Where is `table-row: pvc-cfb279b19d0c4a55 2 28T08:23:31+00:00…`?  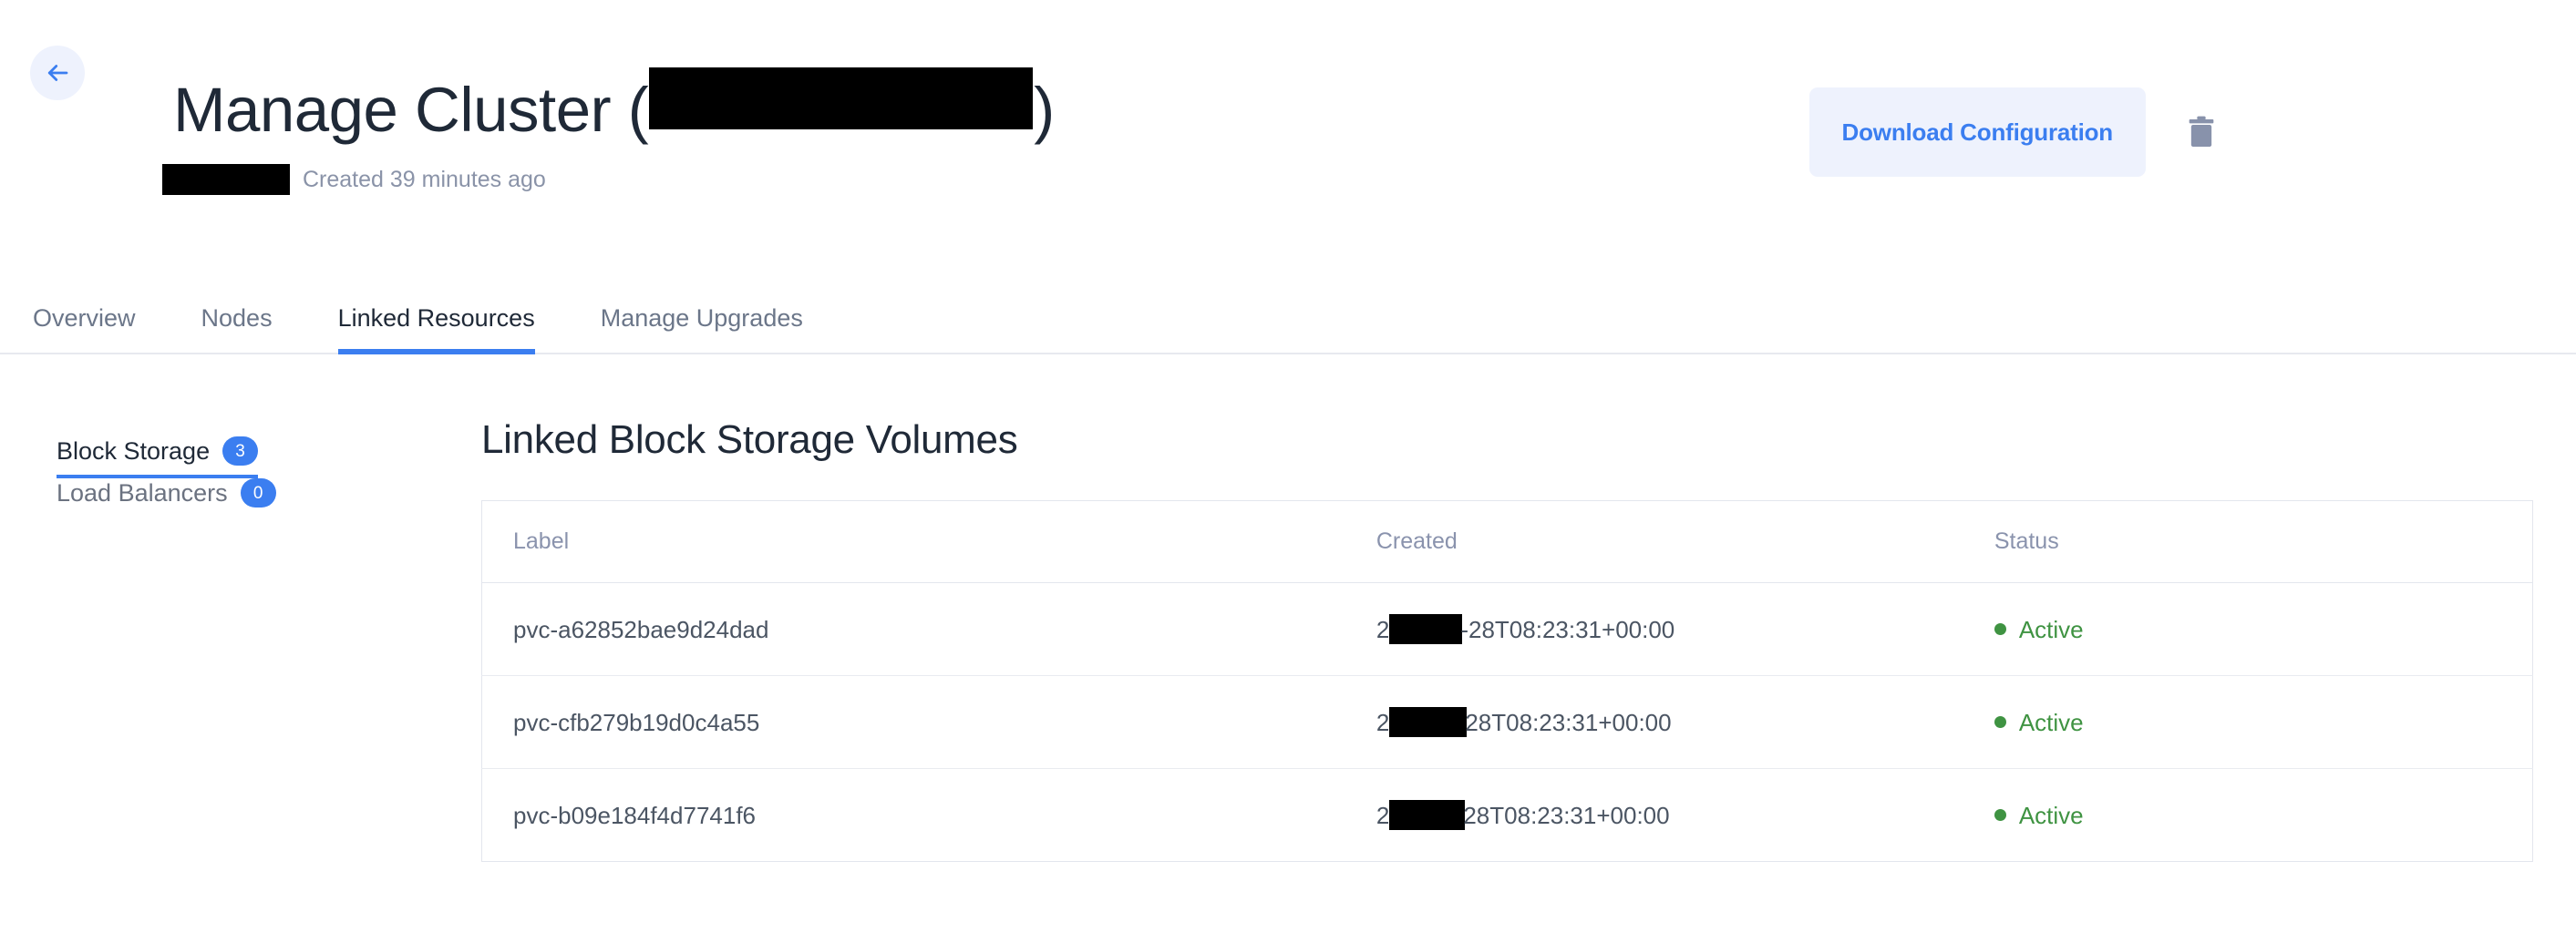
table-row: pvc-cfb279b19d0c4a55 2 28T08:23:31+00:00… is located at coordinates (1507, 722).